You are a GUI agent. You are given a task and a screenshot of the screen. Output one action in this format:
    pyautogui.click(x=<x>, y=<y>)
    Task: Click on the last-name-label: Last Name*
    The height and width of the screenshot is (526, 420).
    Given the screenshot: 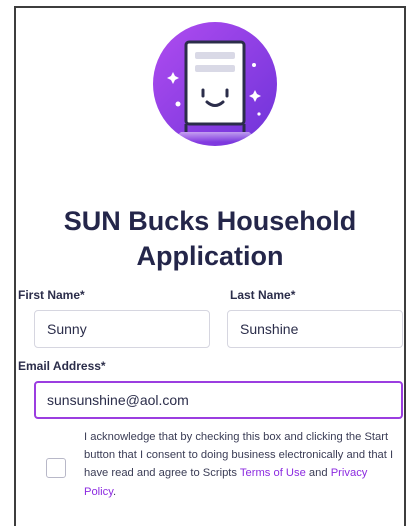 What is the action you would take?
    pyautogui.click(x=263, y=295)
    